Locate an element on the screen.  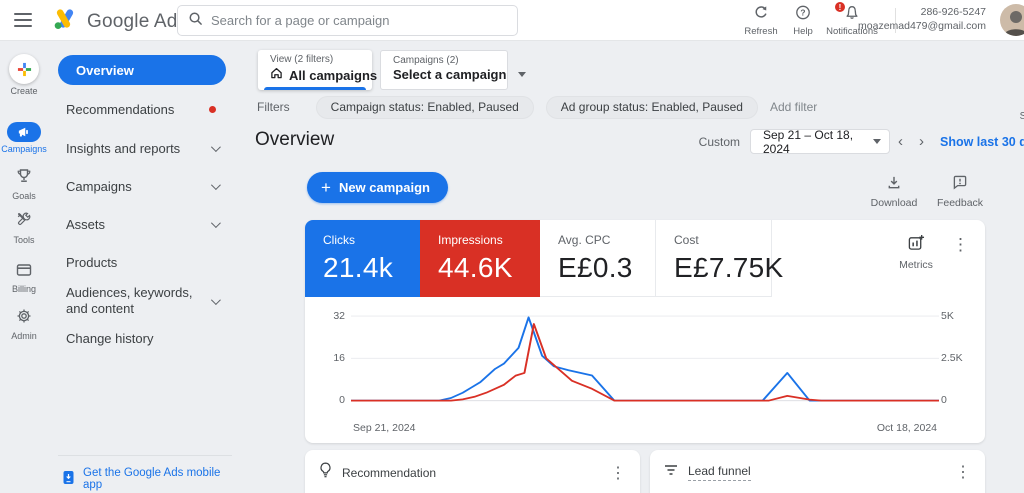
global-search is located at coordinates (347, 20).